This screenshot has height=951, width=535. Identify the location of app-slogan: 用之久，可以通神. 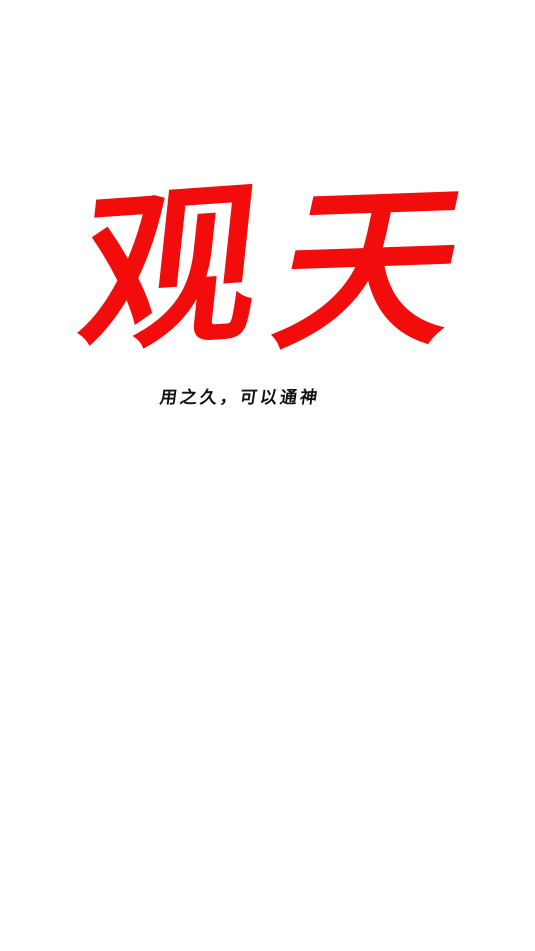
(240, 398).